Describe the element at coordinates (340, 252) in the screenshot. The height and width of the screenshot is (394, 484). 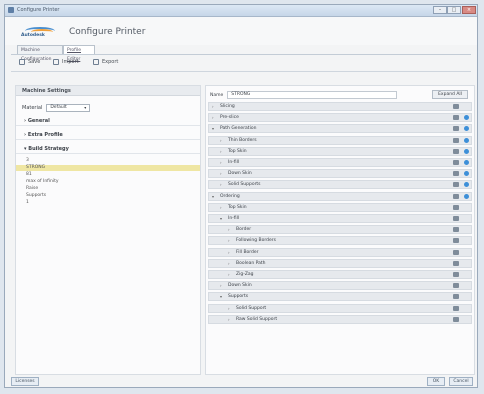
I see `profile-tree-row: › Fill Border` at that location.